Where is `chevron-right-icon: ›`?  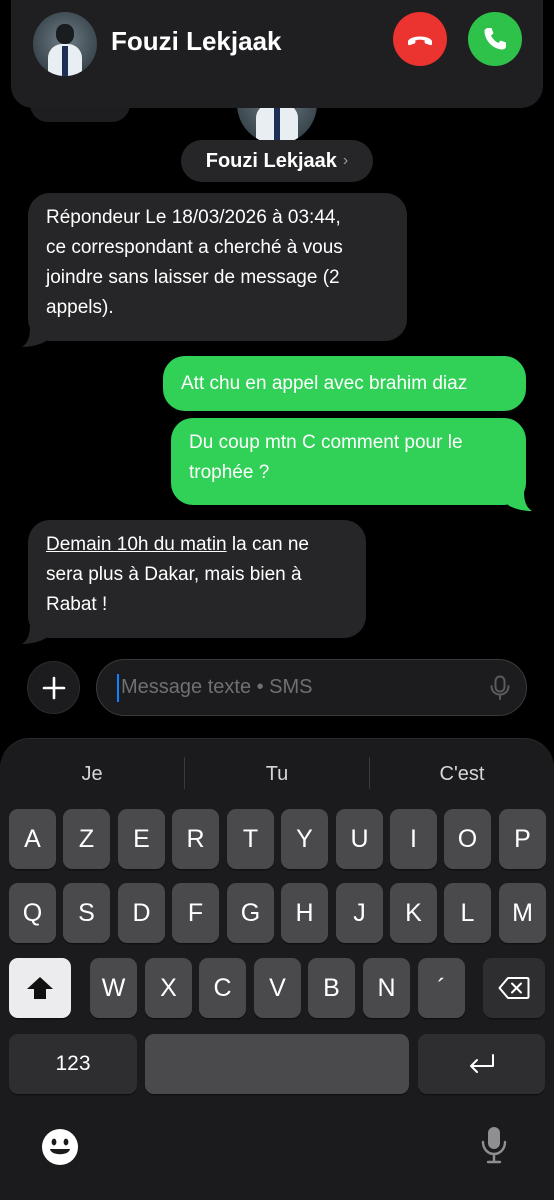 chevron-right-icon: › is located at coordinates (345, 160).